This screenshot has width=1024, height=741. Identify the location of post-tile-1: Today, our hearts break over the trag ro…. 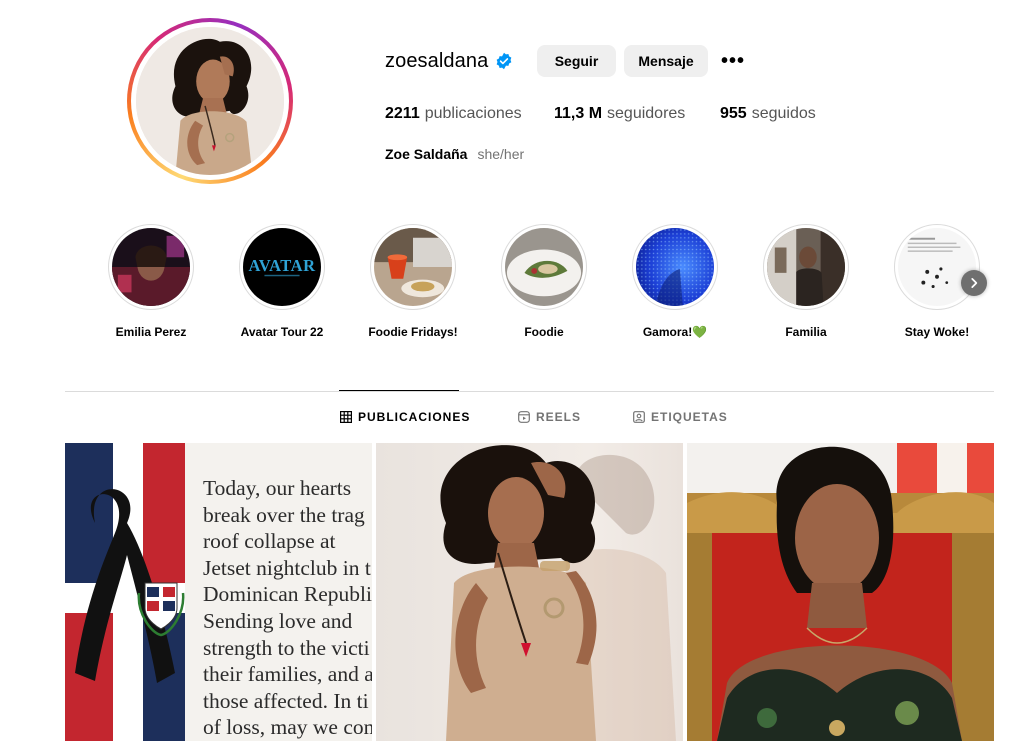
(218, 592).